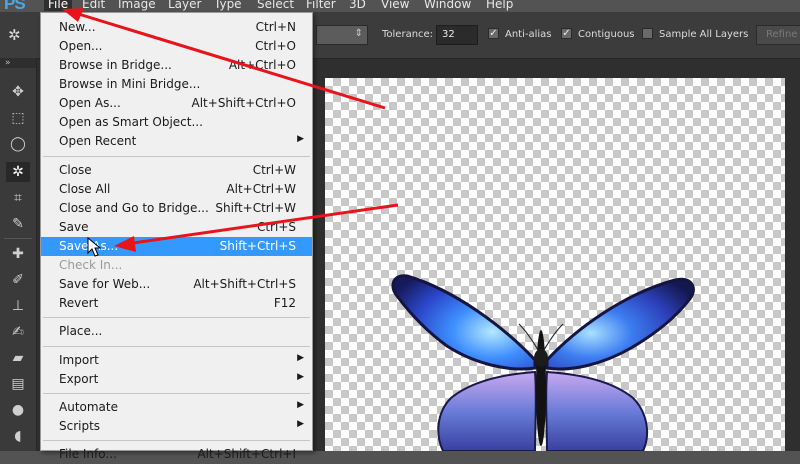 The image size is (800, 464). I want to click on menu-window: Window, so click(447, 5).